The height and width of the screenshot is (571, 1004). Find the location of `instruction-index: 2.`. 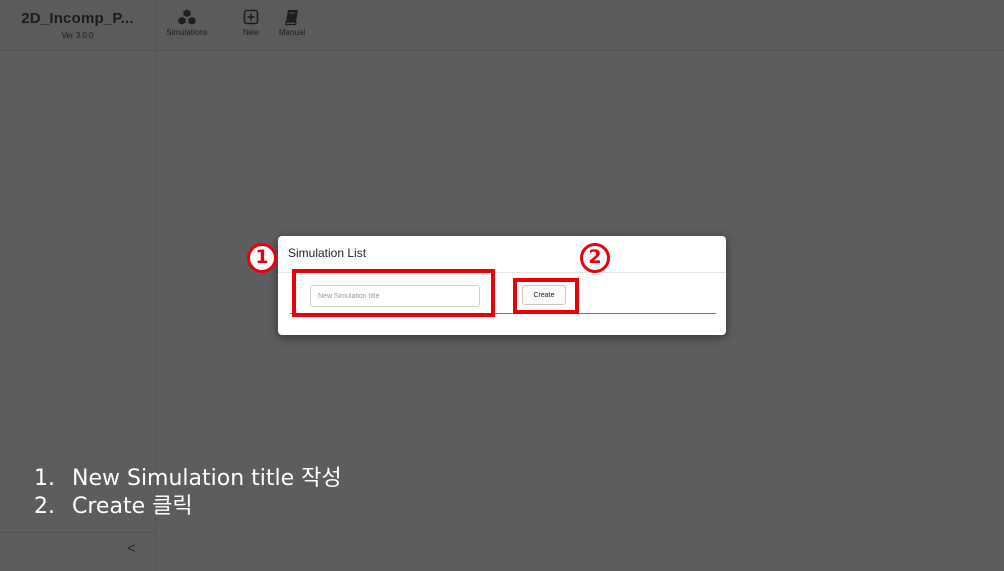

instruction-index: 2. is located at coordinates (44, 506).